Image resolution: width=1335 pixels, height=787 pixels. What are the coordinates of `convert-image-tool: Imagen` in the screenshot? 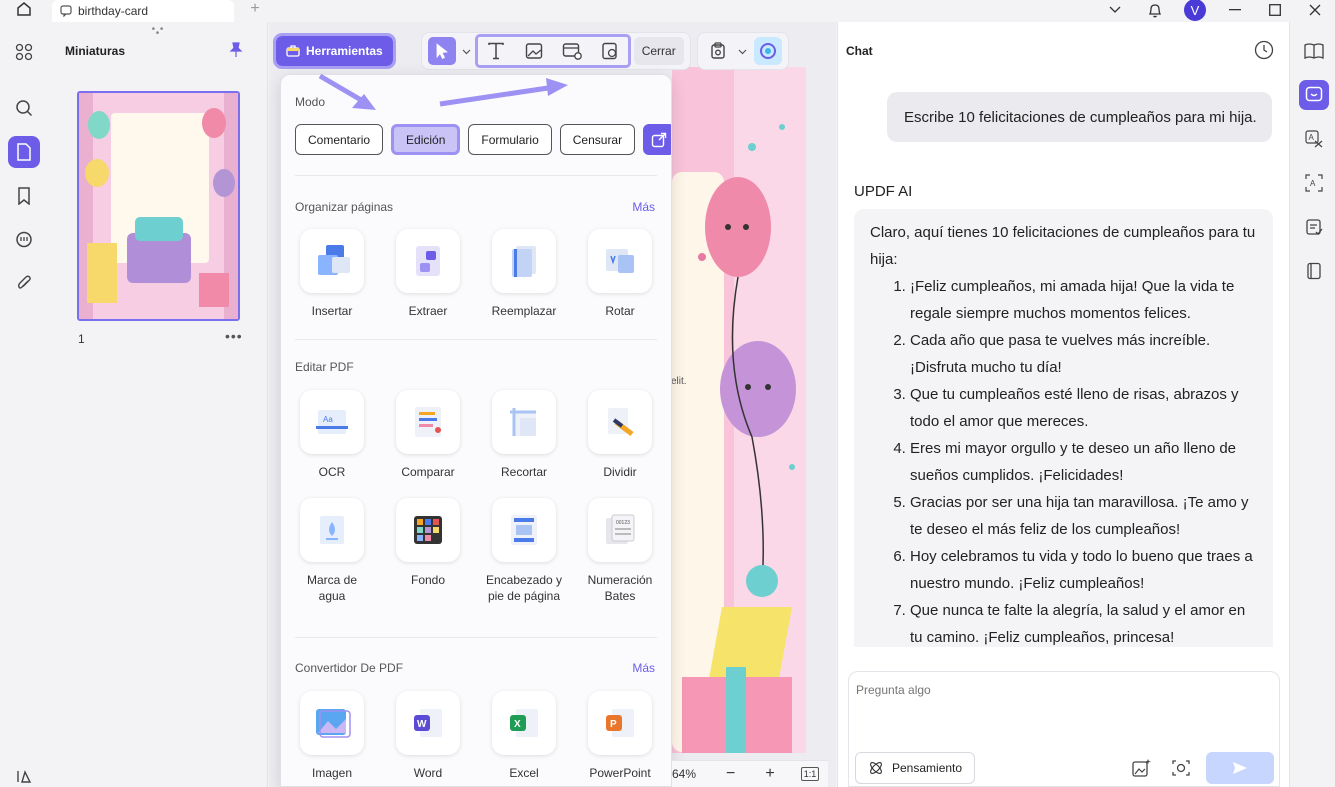 It's located at (332, 736).